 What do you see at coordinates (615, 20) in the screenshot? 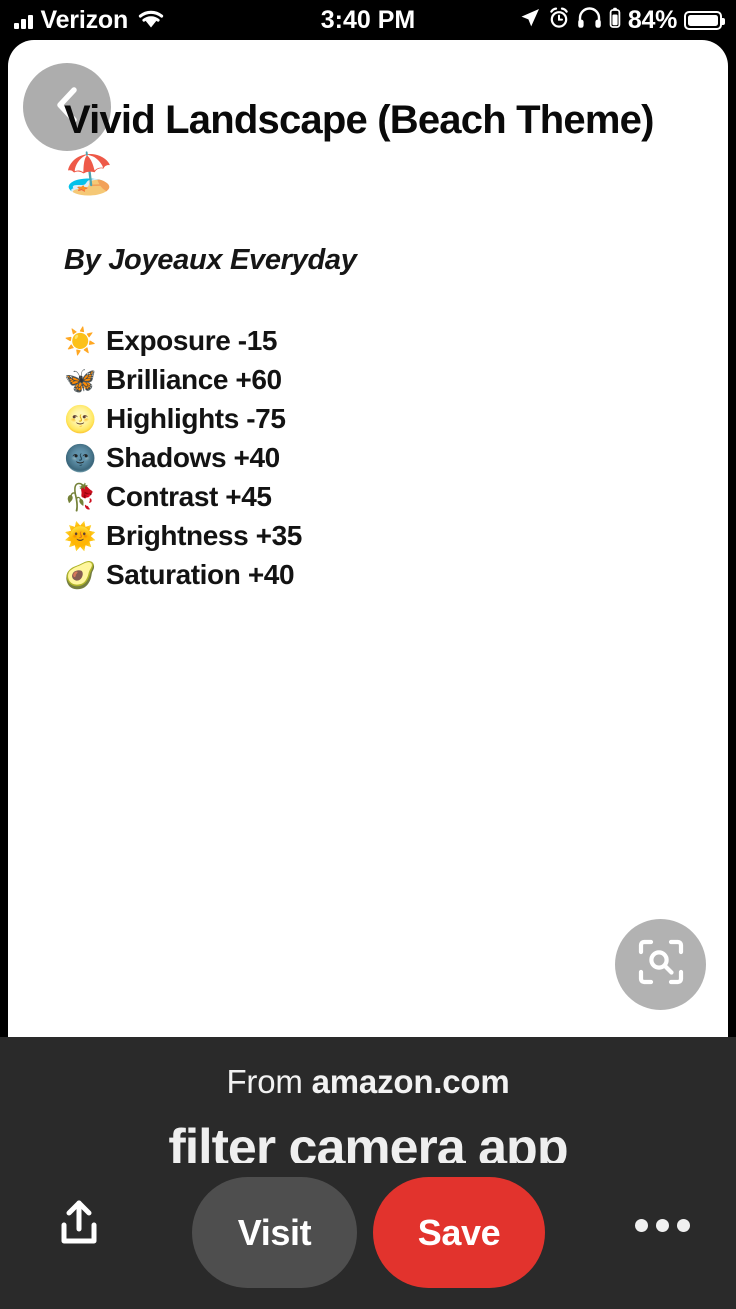
I see `headphone-battery-icon` at bounding box center [615, 20].